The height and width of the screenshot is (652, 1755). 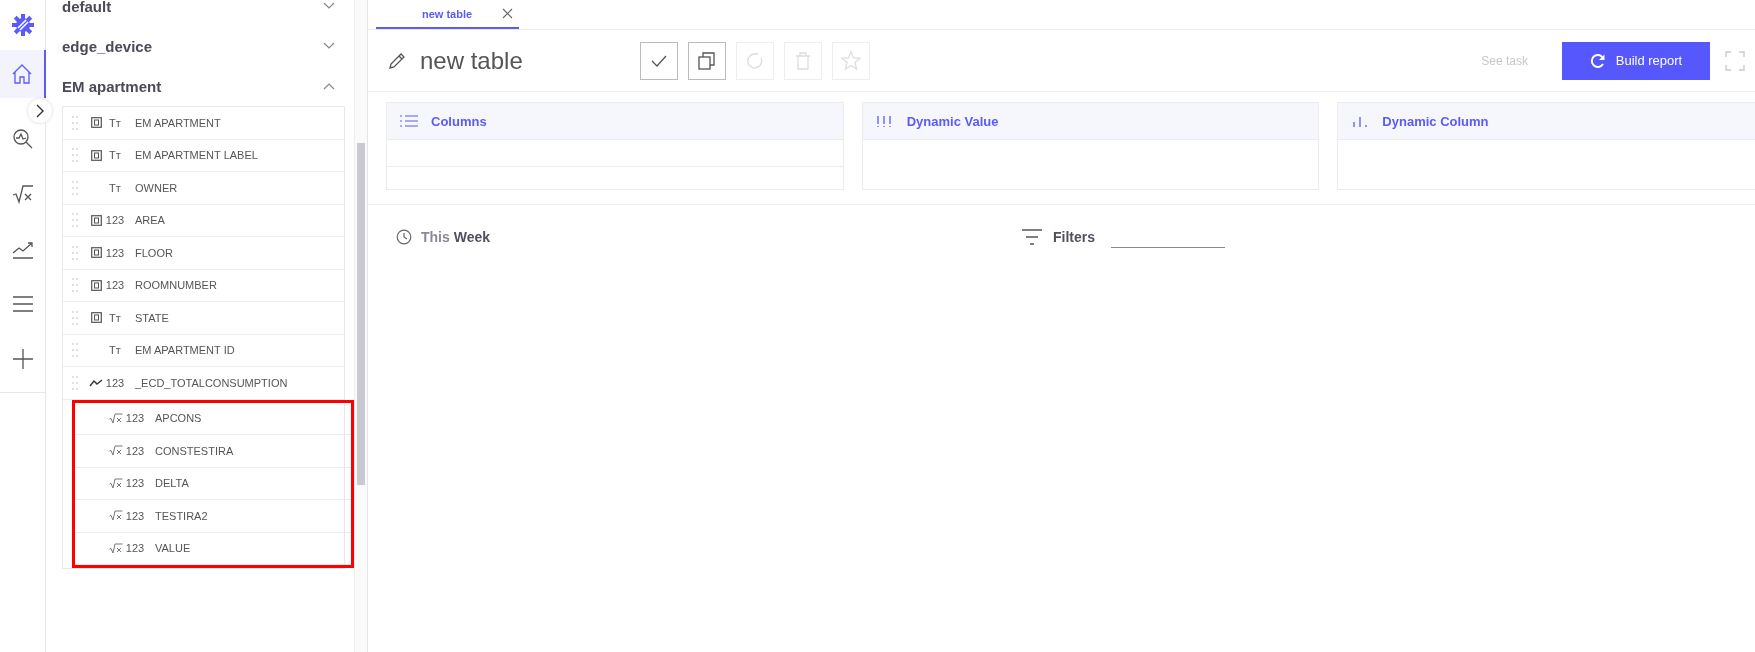 I want to click on filters-label: Filters, so click(x=1074, y=236).